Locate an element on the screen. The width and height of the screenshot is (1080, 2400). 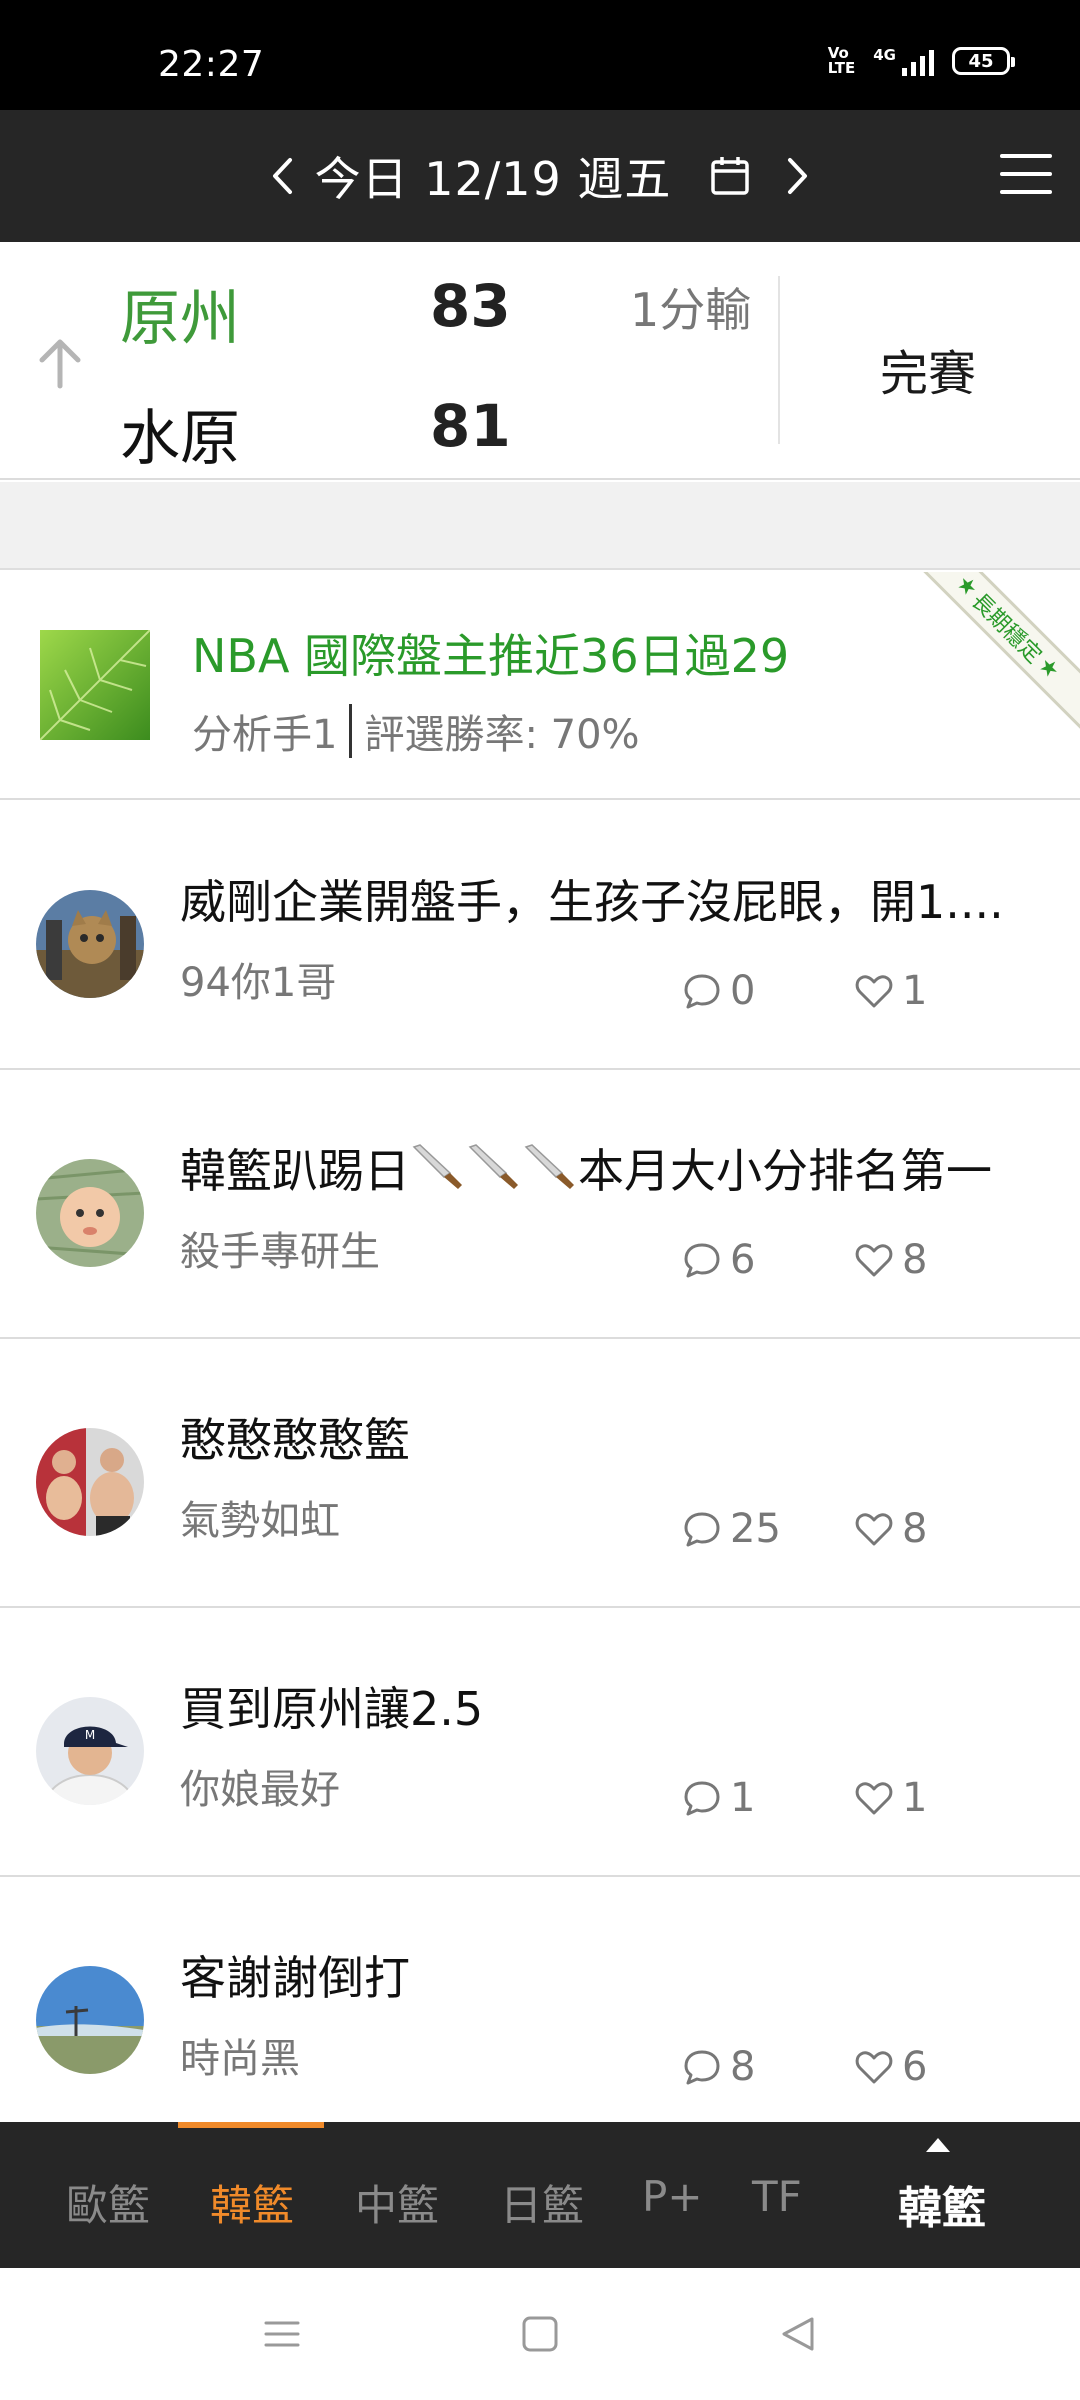
win-rate: 評選勝率: 70% is located at coordinates (502, 735).